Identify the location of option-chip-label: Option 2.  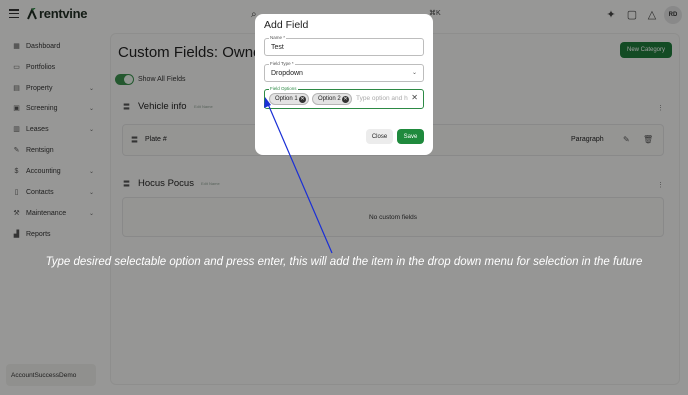
(329, 99).